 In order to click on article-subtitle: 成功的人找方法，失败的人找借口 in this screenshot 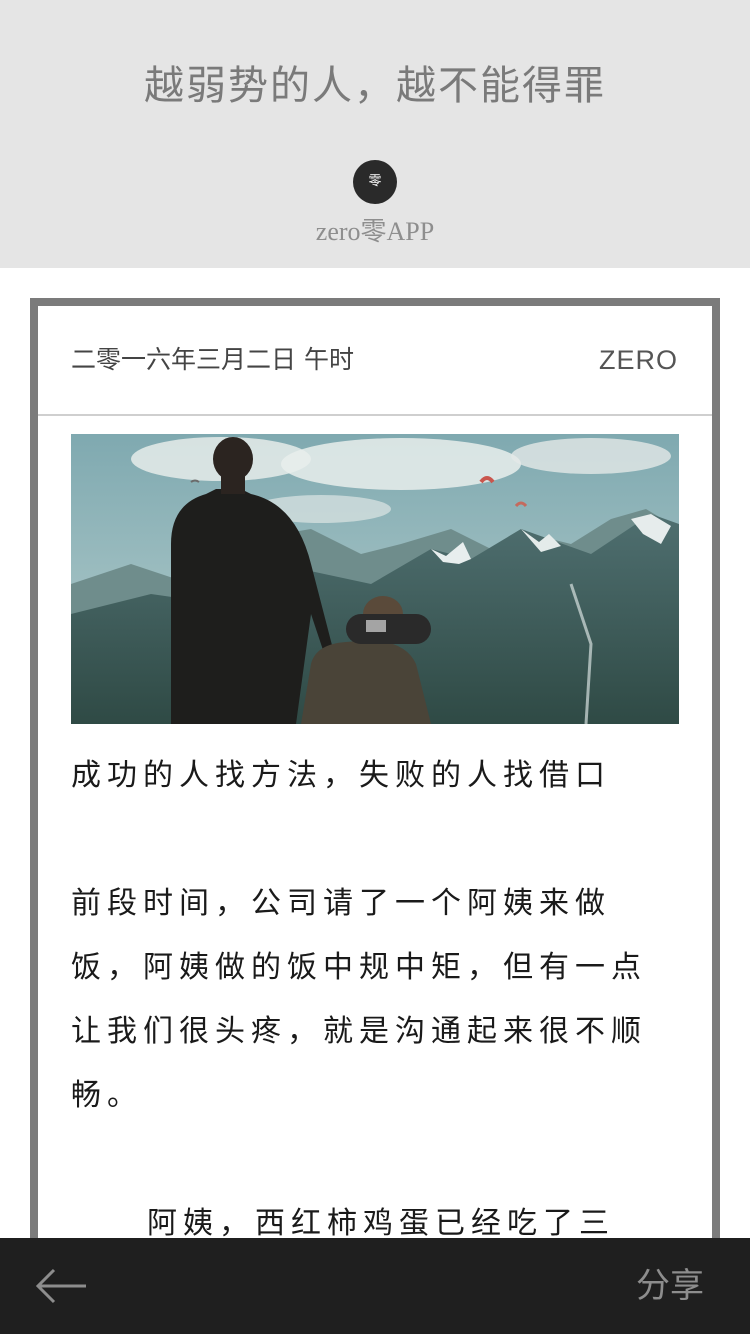, I will do `click(341, 775)`.